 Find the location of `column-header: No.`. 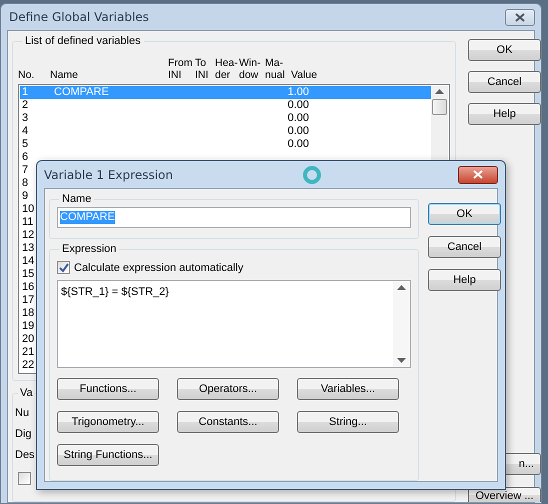

column-header: No. is located at coordinates (27, 75).